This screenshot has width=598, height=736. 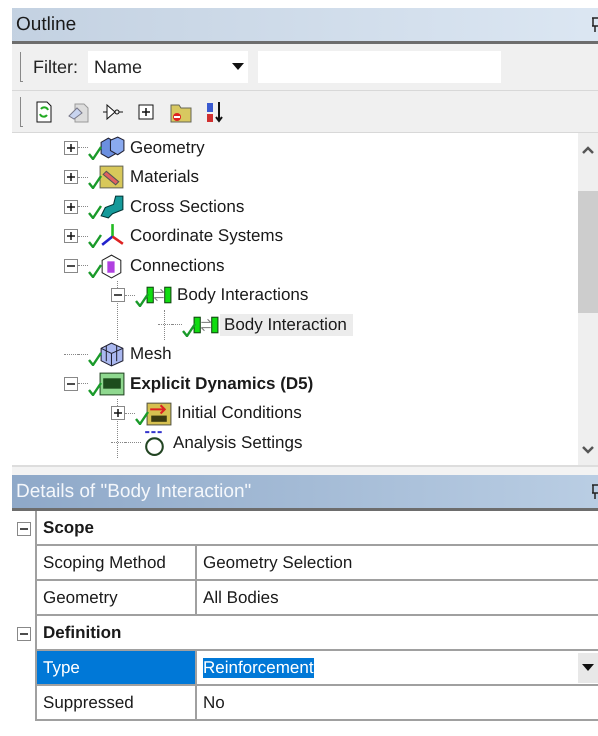 I want to click on panel-title: Outline, so click(x=46, y=25).